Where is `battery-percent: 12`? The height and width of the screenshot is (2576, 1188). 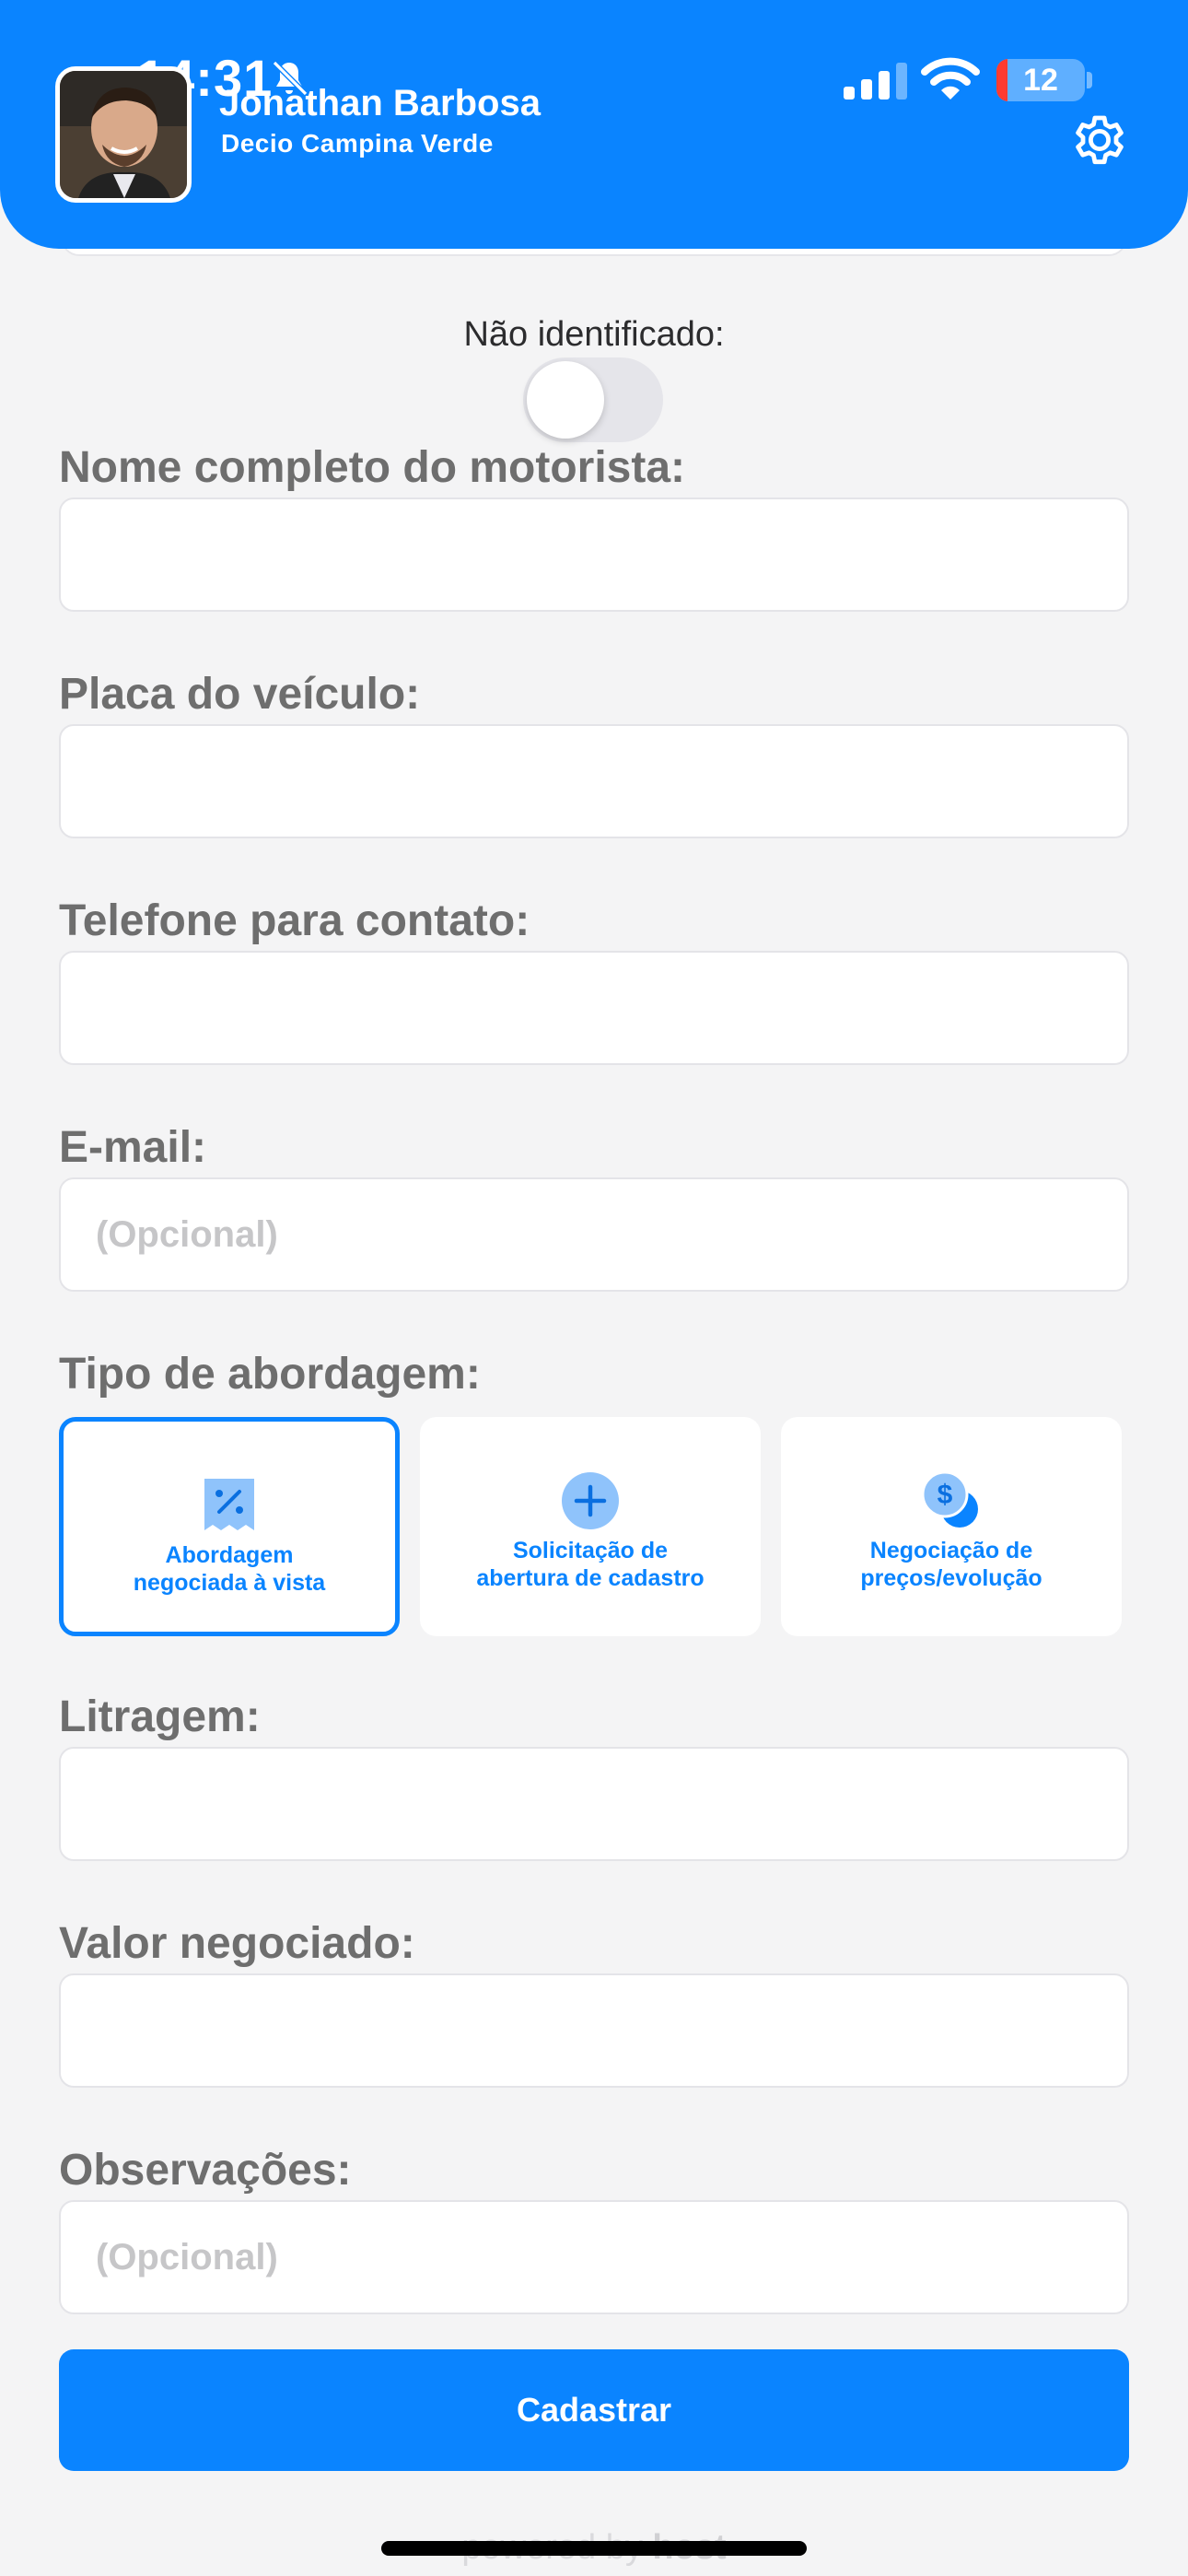 battery-percent: 12 is located at coordinates (1040, 80).